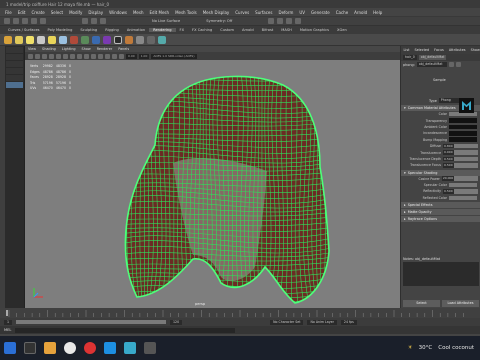 The height and width of the screenshot is (360, 480). I want to click on ae-menu-attributes: Attributes, so click(457, 50).